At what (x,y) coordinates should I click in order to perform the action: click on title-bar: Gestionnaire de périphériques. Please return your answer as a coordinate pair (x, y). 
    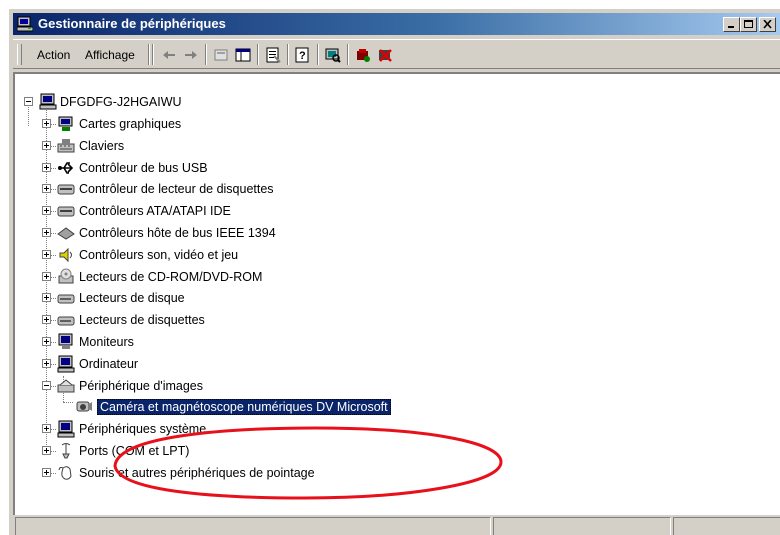
    Looking at the image, I should click on (396, 24).